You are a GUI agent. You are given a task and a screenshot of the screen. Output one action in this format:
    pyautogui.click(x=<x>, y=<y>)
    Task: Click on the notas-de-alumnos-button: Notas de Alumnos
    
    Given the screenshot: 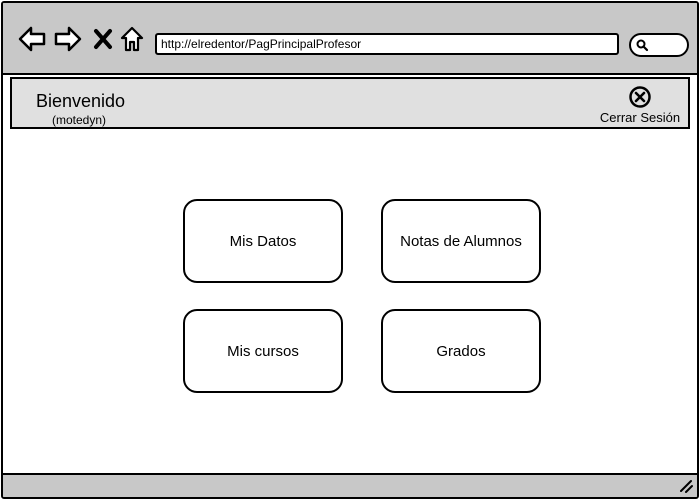 What is the action you would take?
    pyautogui.click(x=461, y=241)
    